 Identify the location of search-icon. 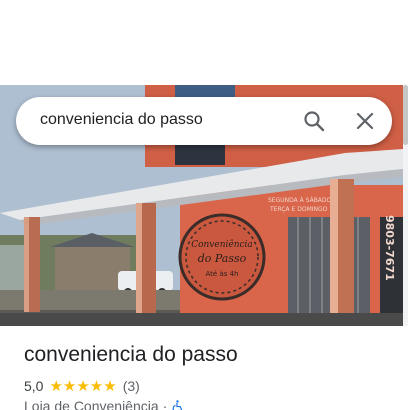
(314, 121).